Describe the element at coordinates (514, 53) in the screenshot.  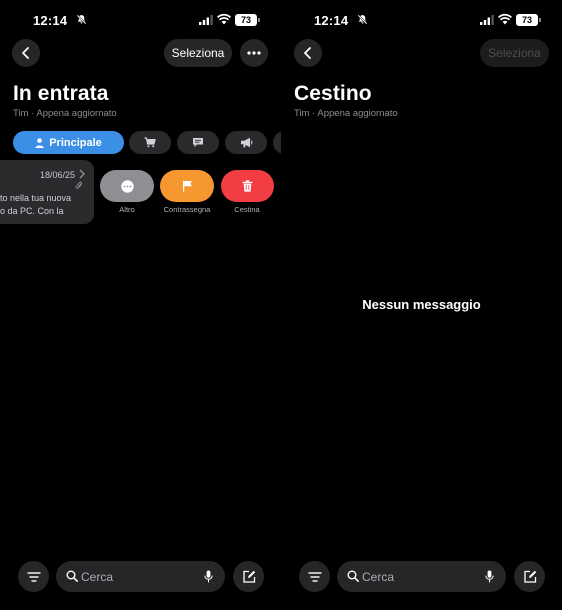
I see `select-button-disabled: Seleziona` at that location.